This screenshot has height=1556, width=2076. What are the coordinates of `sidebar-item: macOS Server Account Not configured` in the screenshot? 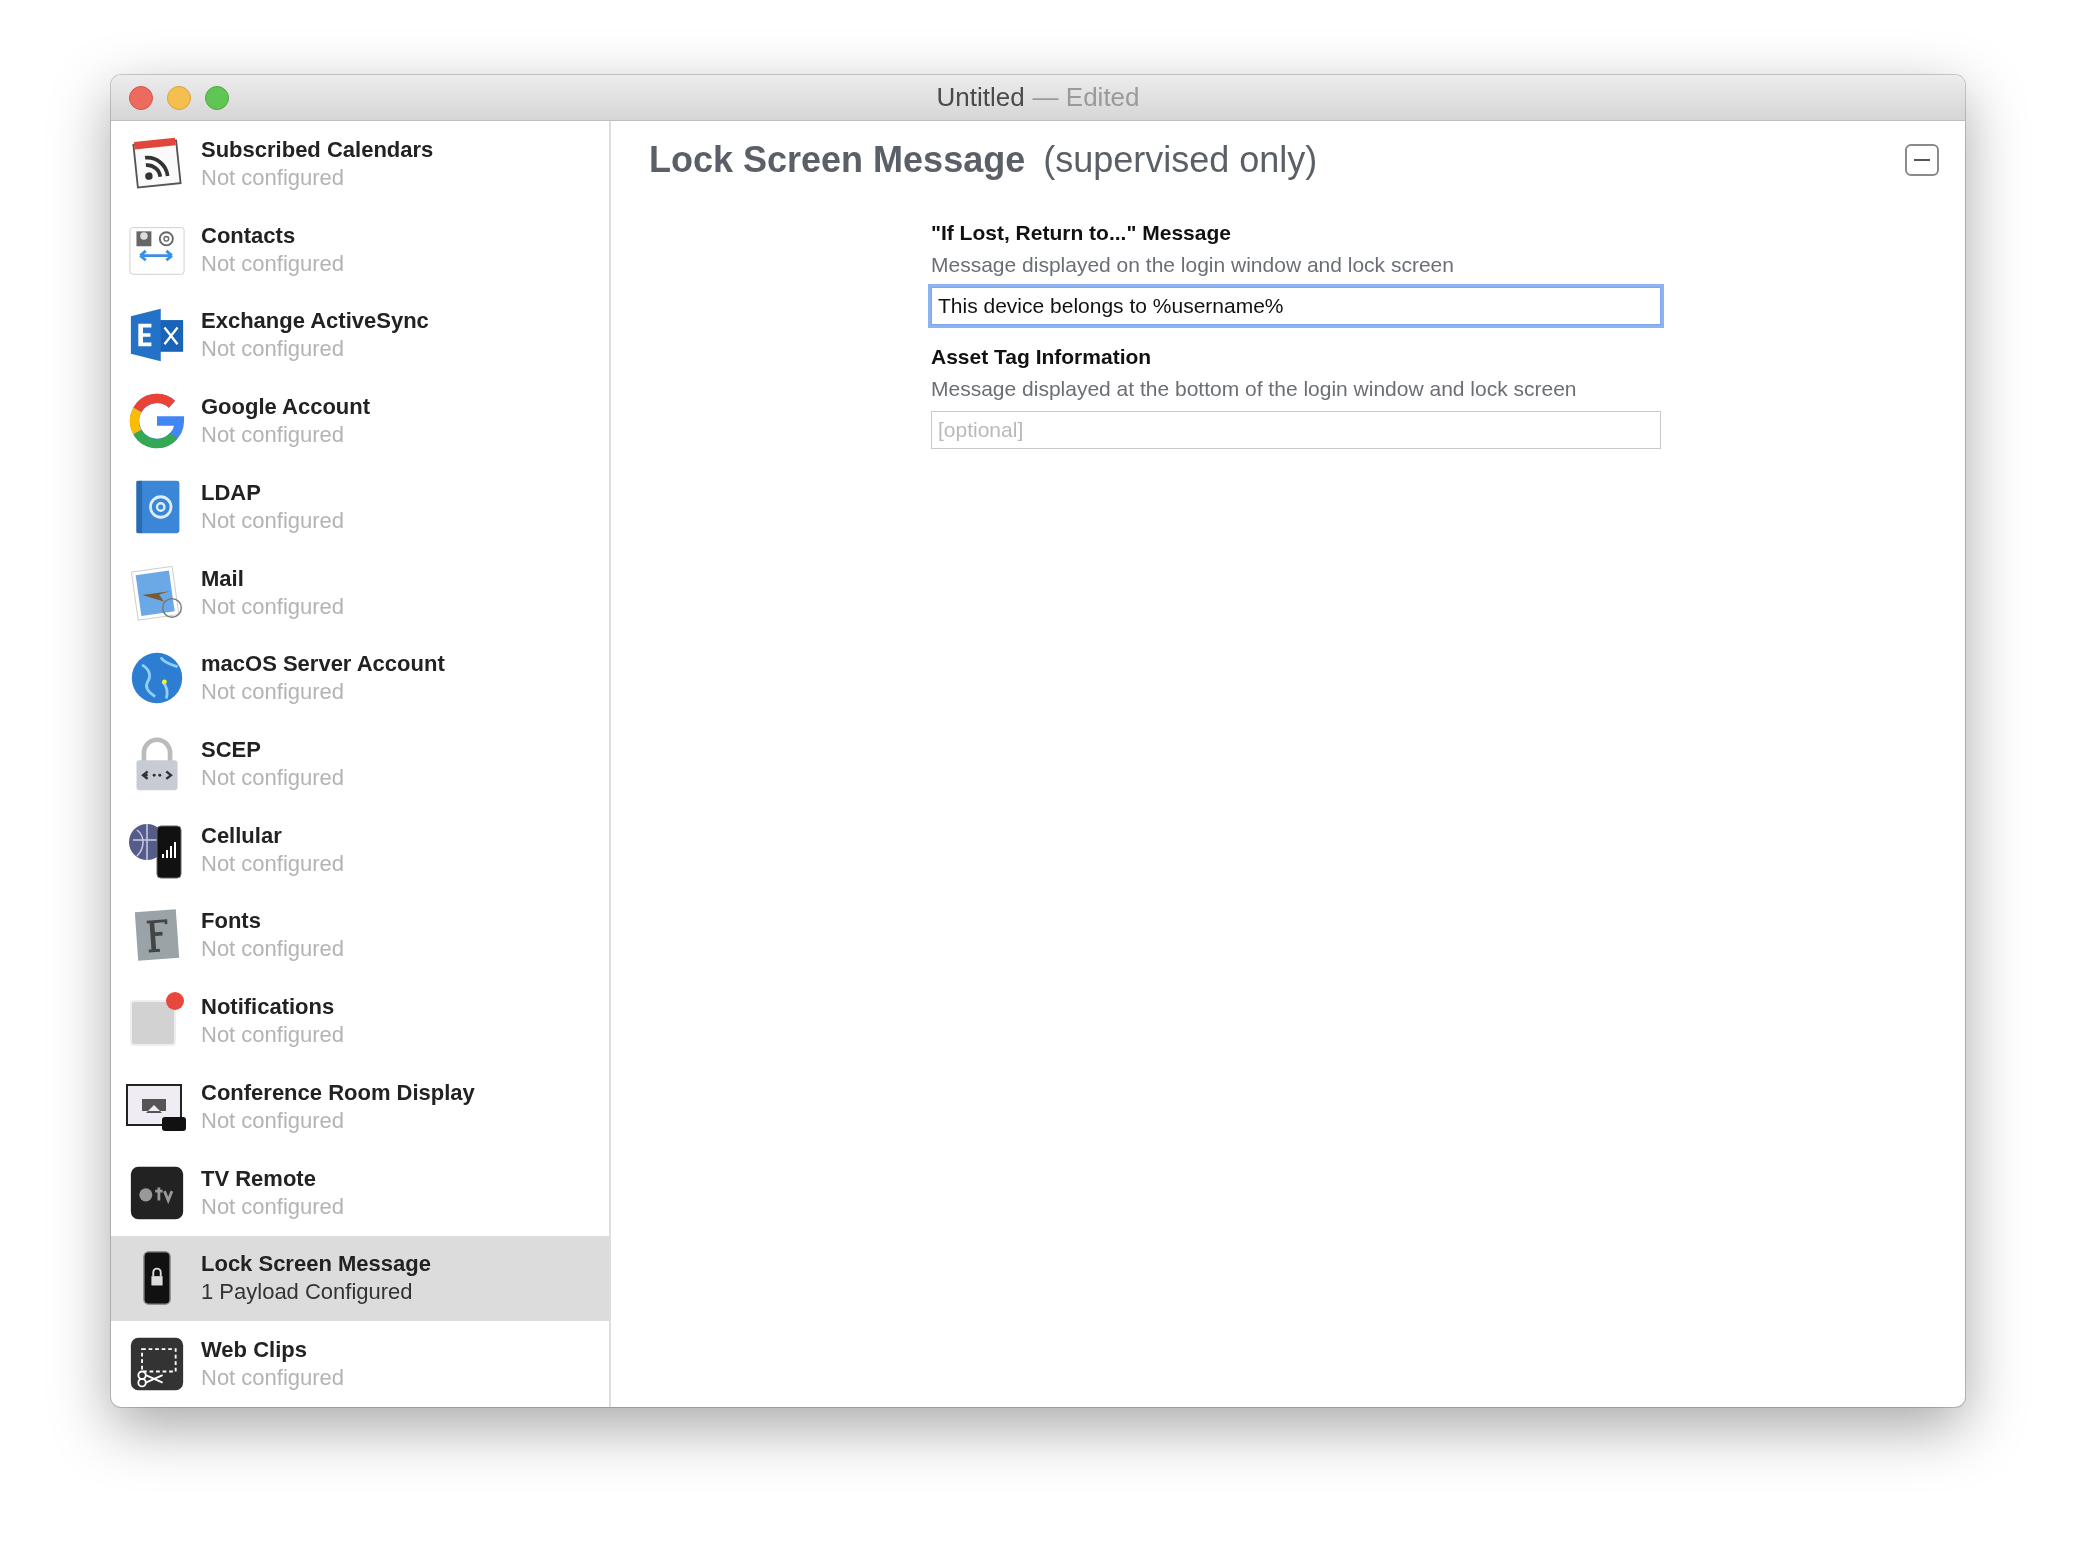 It's located at (360, 678).